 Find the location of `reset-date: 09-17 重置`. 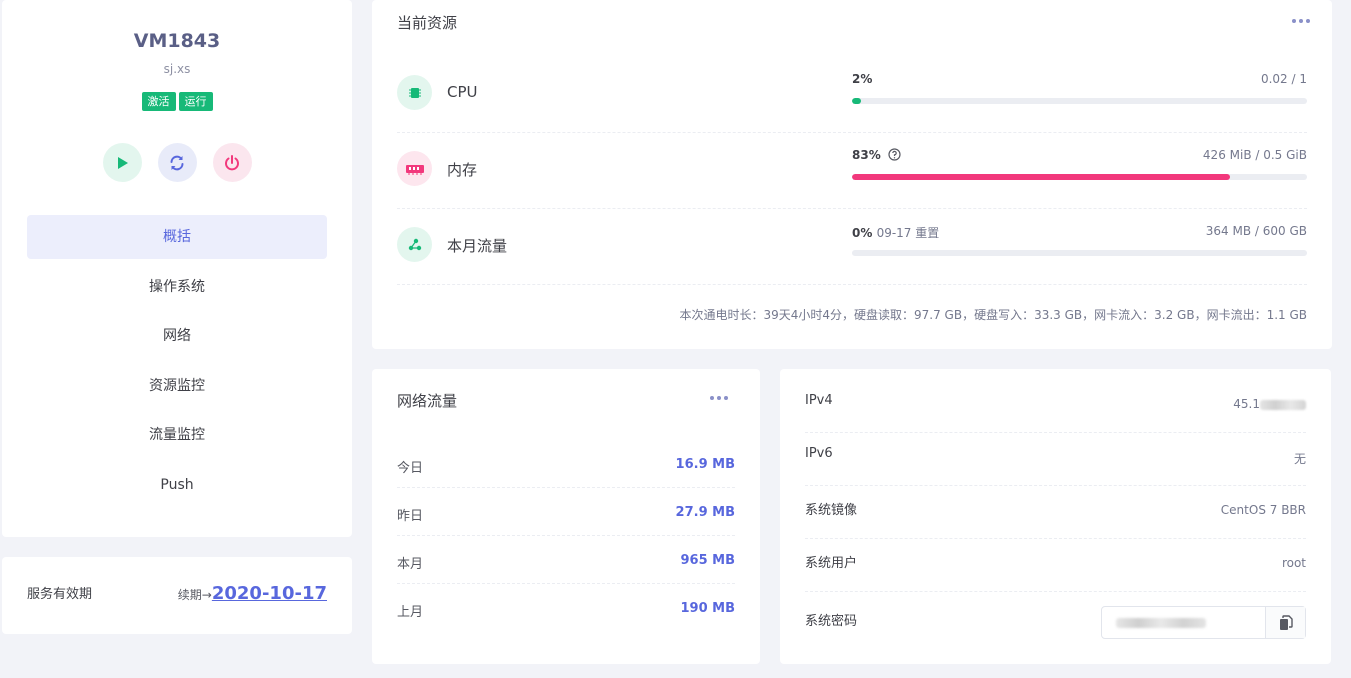

reset-date: 09-17 重置 is located at coordinates (908, 233).